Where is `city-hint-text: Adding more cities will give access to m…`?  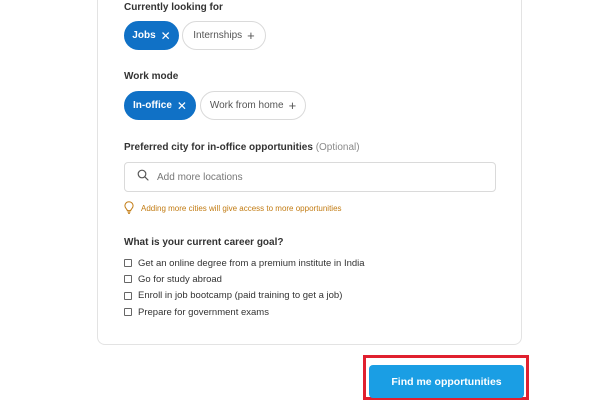 city-hint-text: Adding more cities will give access to m… is located at coordinates (241, 208).